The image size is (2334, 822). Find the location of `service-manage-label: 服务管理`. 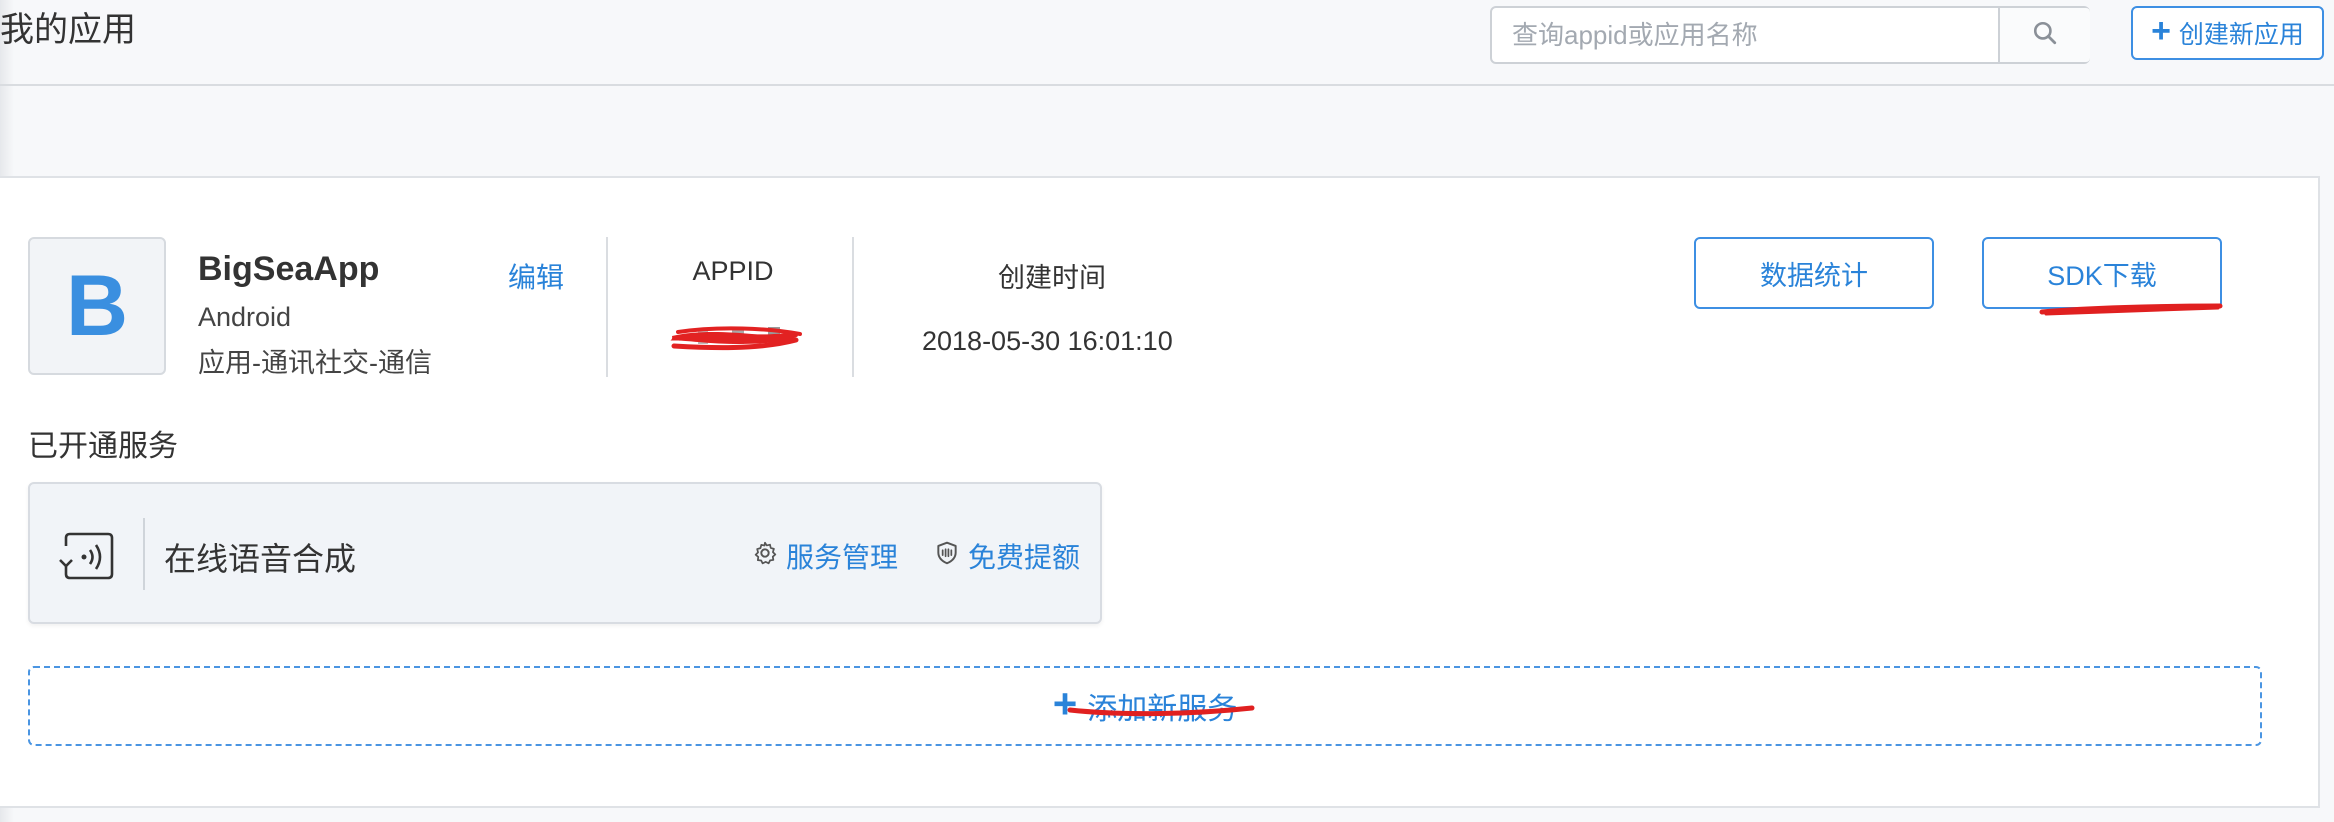

service-manage-label: 服务管理 is located at coordinates (842, 557).